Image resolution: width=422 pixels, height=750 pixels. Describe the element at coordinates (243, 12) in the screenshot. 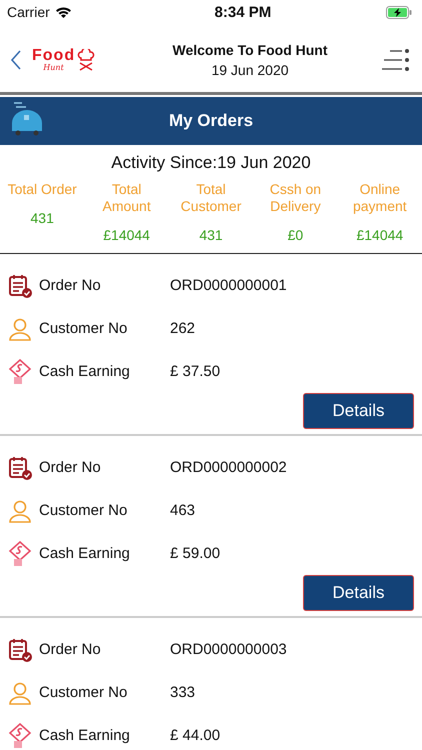

I see `clock-time: 8:34 PM` at that location.